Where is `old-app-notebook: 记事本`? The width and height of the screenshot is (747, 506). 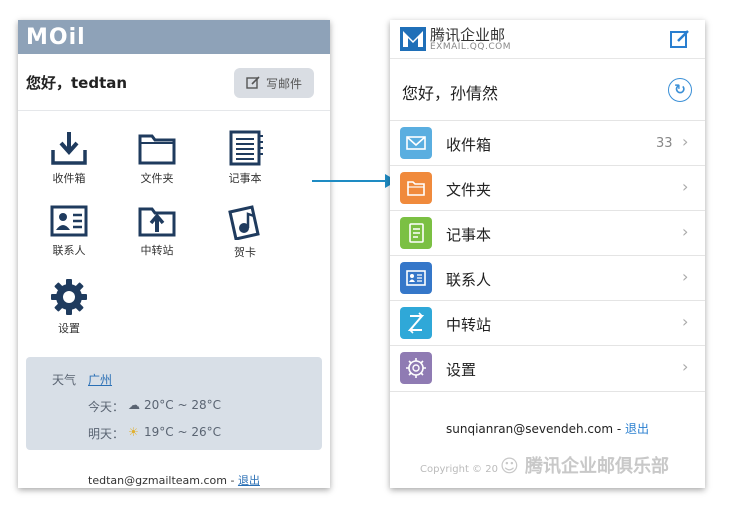 old-app-notebook: 记事本 is located at coordinates (245, 158).